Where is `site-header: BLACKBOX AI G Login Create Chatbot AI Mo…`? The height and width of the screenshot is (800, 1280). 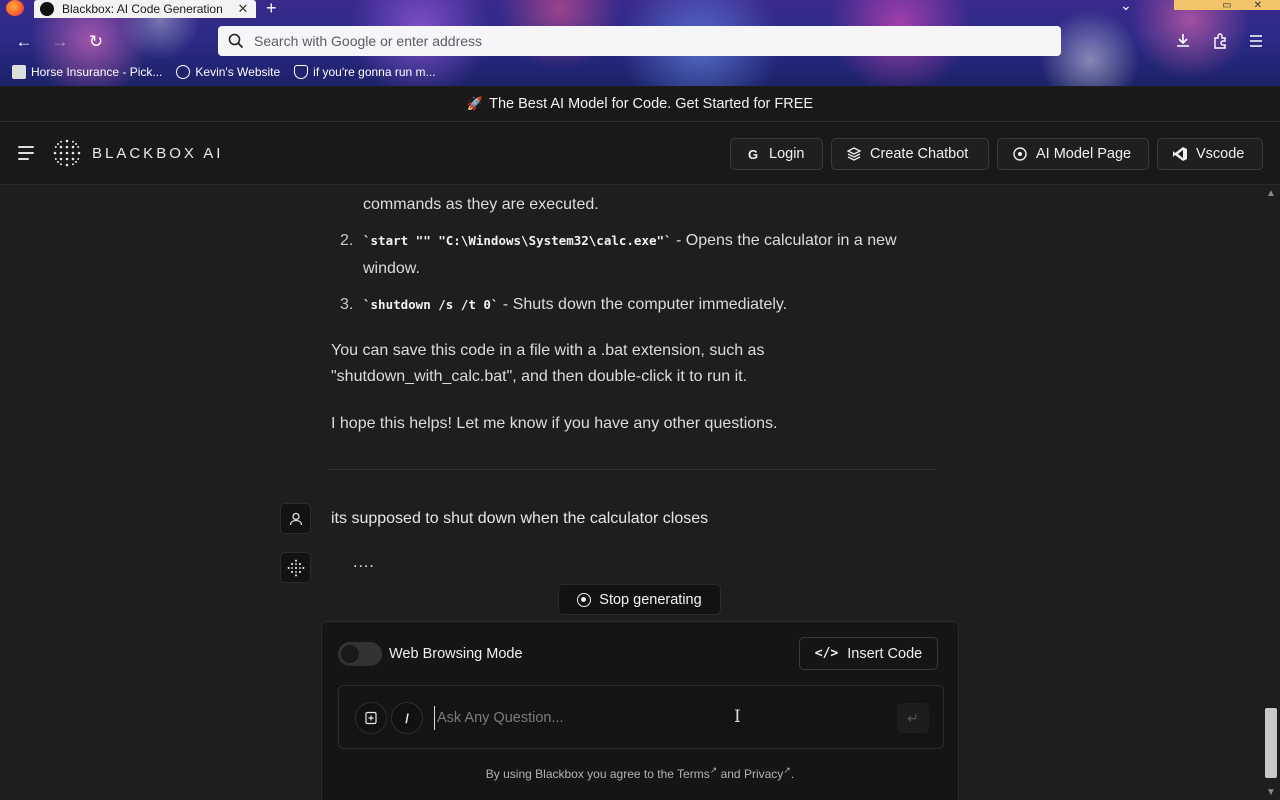 site-header: BLACKBOX AI G Login Create Chatbot AI Mo… is located at coordinates (640, 153).